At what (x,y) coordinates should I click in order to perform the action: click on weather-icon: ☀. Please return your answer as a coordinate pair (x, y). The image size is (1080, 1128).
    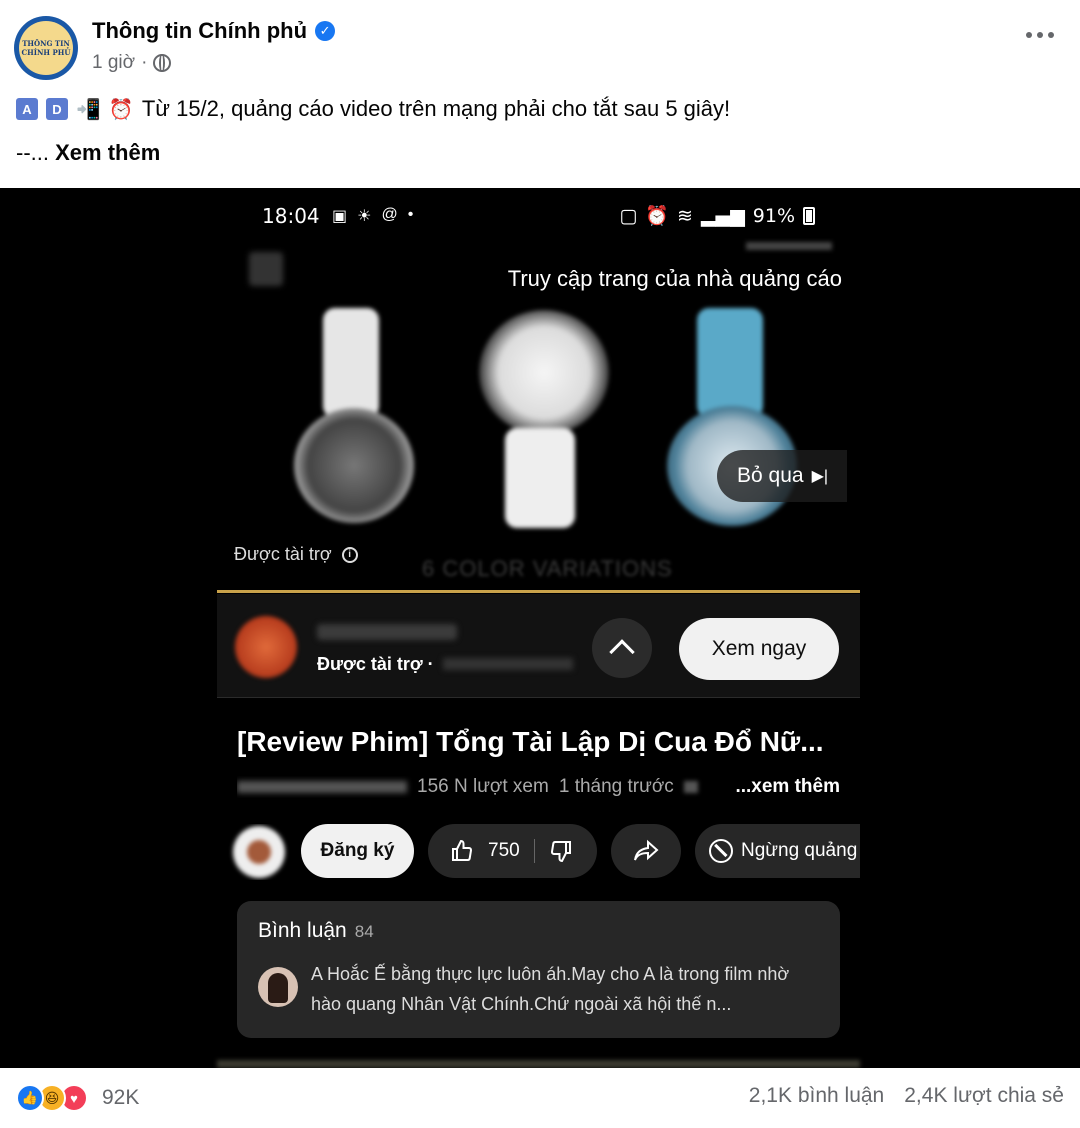
    Looking at the image, I should click on (364, 216).